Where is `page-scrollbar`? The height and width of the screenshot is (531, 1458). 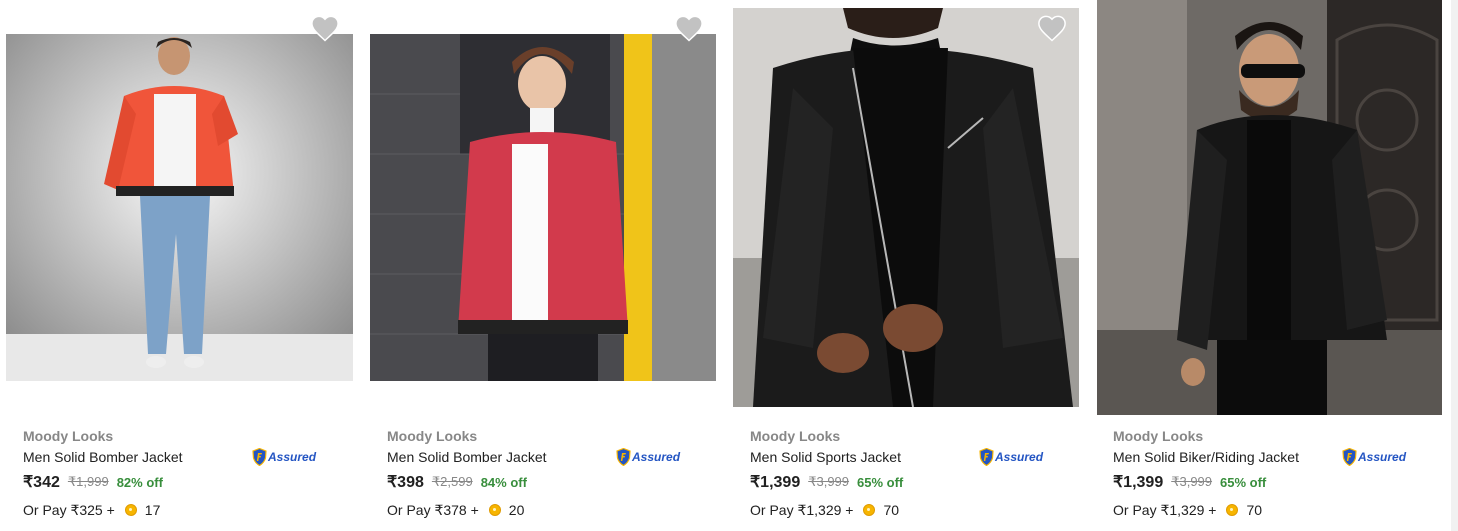
page-scrollbar is located at coordinates (1454, 265).